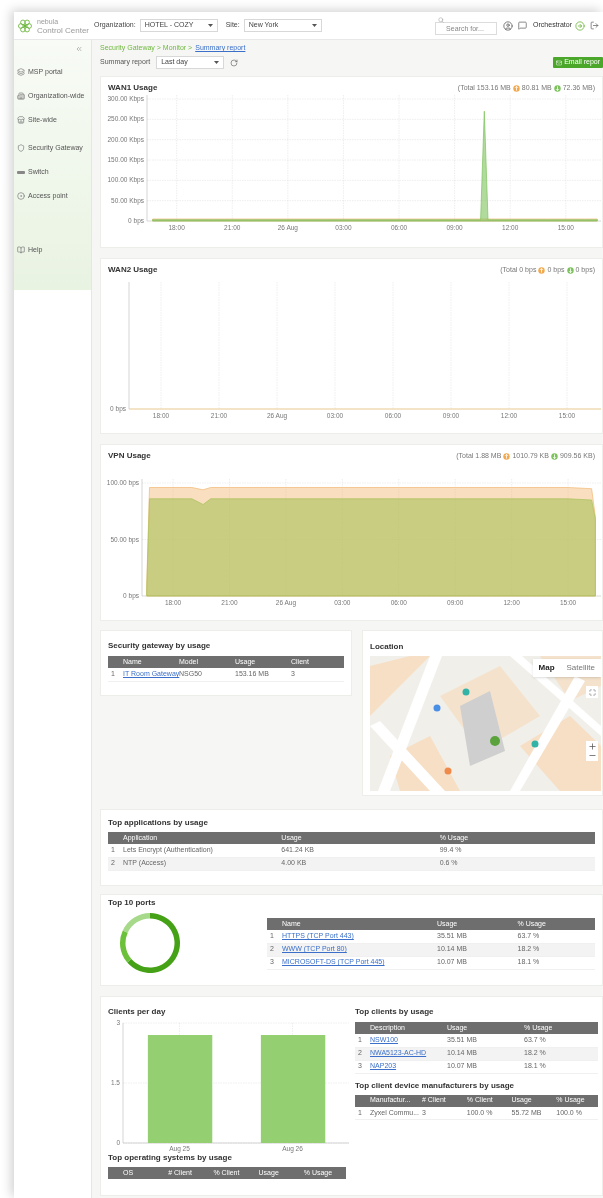 This screenshot has width=603, height=1198. Describe the element at coordinates (395, 1012) in the screenshot. I see `card-title: Top clients by usage` at that location.